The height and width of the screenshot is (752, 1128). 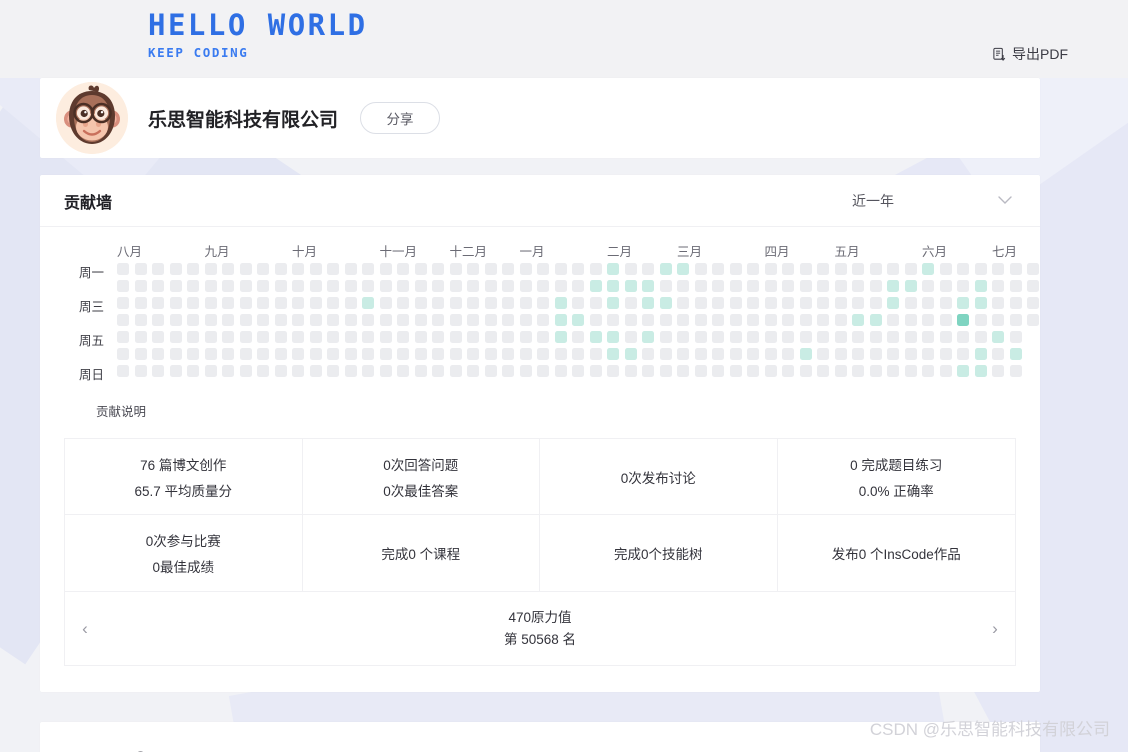 I want to click on export-pdf-button: 导出PDF, so click(x=1030, y=54).